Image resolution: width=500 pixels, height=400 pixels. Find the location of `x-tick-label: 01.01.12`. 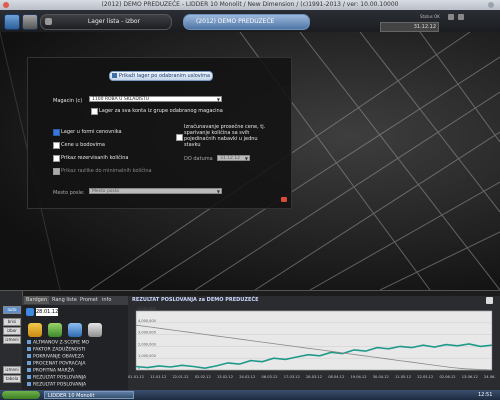

x-tick-label: 01.01.12 is located at coordinates (136, 377).